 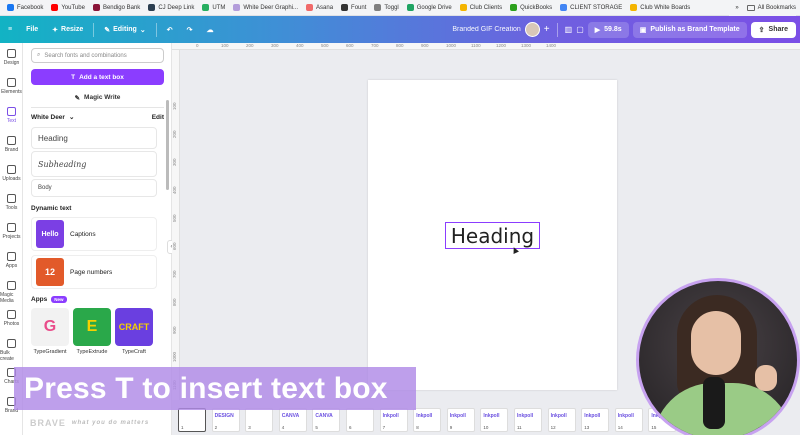 I want to click on page-number: 13, so click(x=587, y=427).